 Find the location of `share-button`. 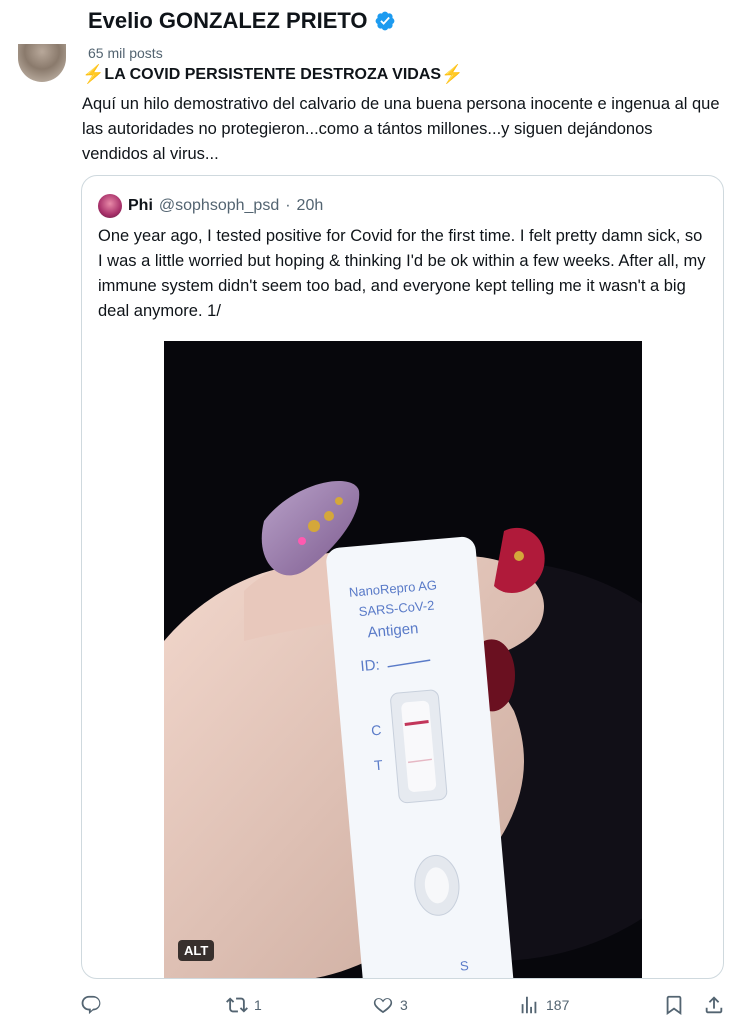

share-button is located at coordinates (714, 1005).